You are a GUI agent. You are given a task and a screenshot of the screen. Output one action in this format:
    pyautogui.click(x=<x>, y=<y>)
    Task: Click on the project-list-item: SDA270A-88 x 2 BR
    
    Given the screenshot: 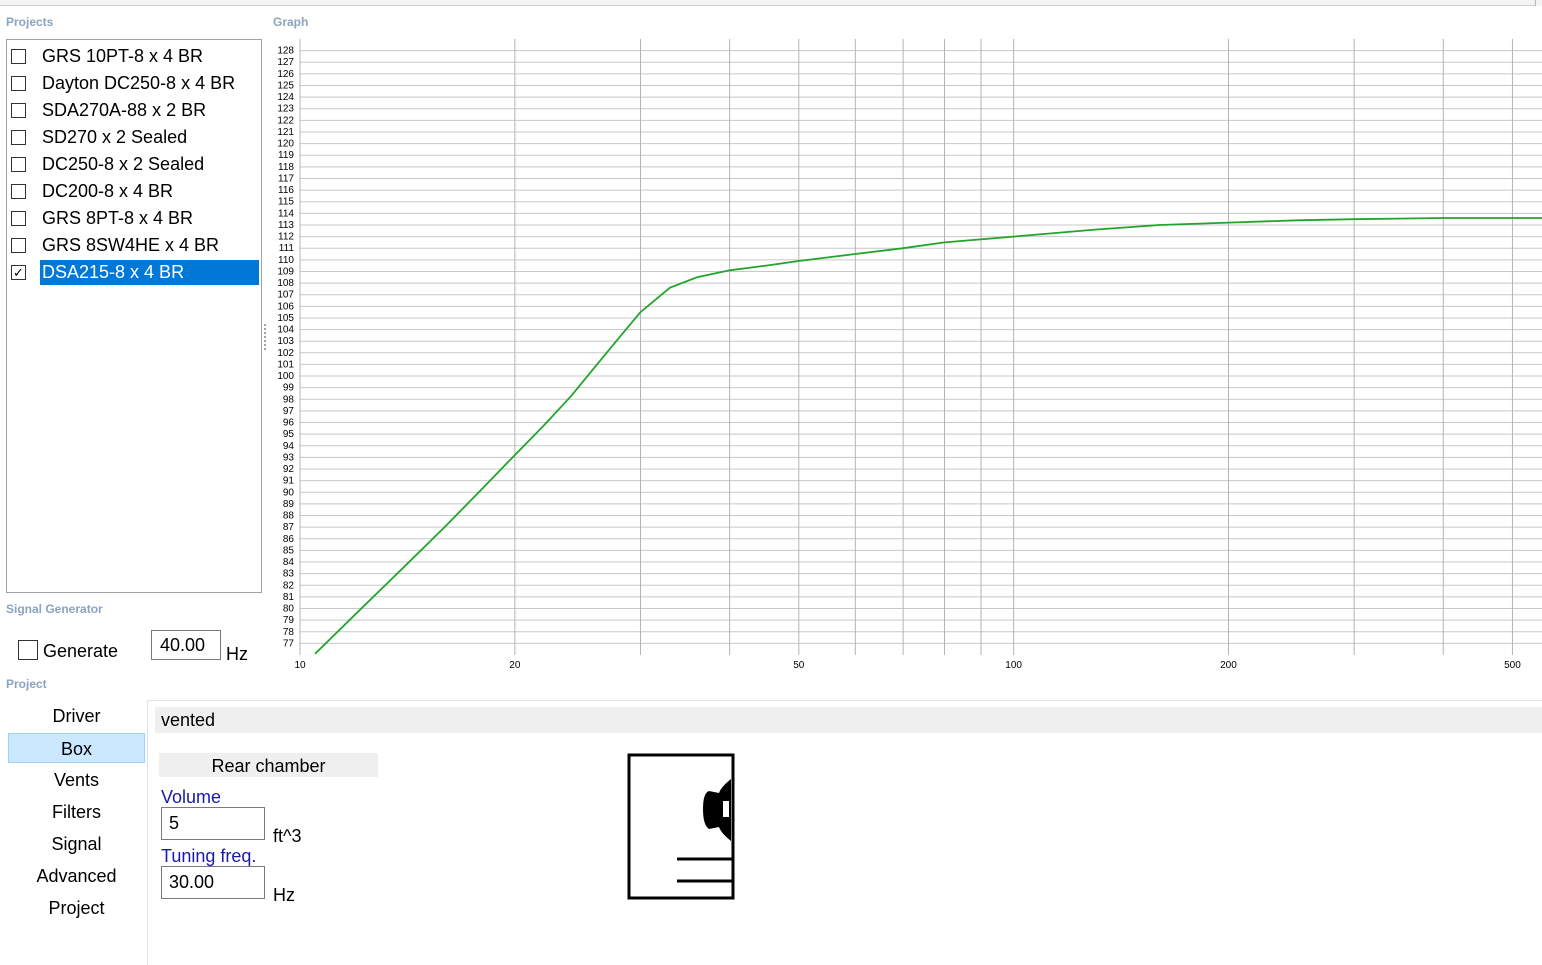 What is the action you would take?
    pyautogui.click(x=109, y=110)
    